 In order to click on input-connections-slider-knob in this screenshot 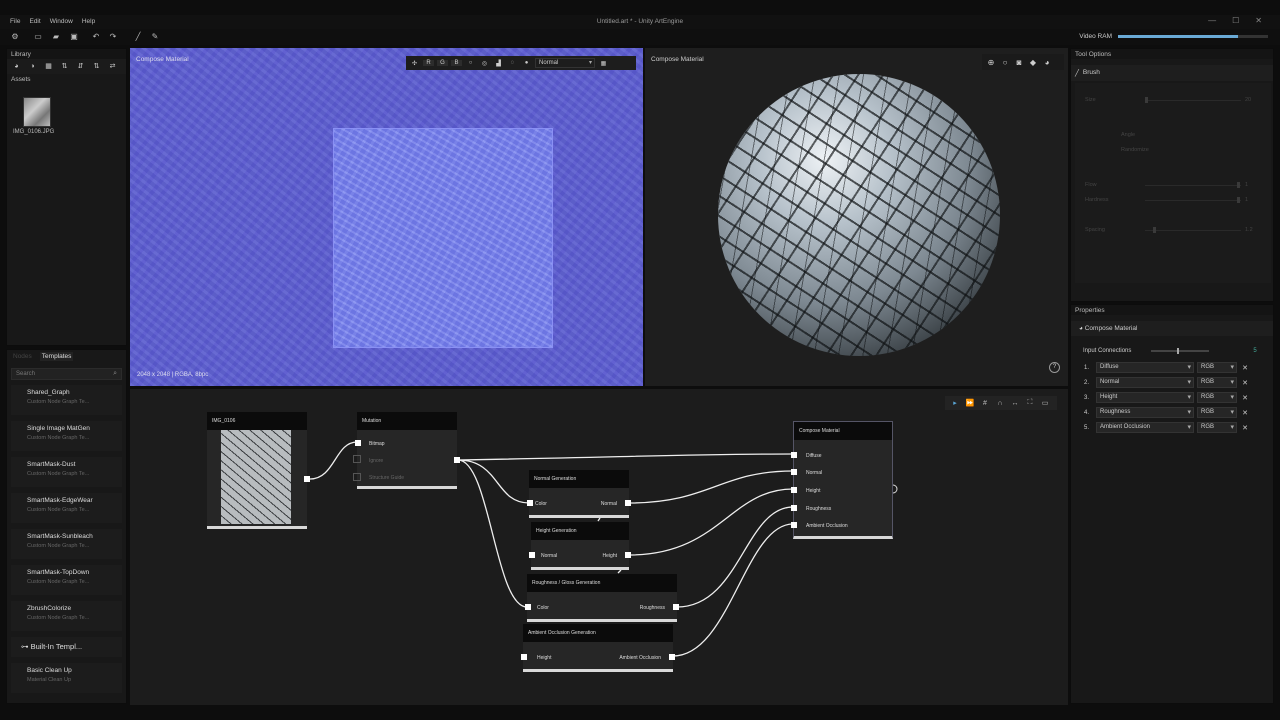, I will do `click(1178, 351)`.